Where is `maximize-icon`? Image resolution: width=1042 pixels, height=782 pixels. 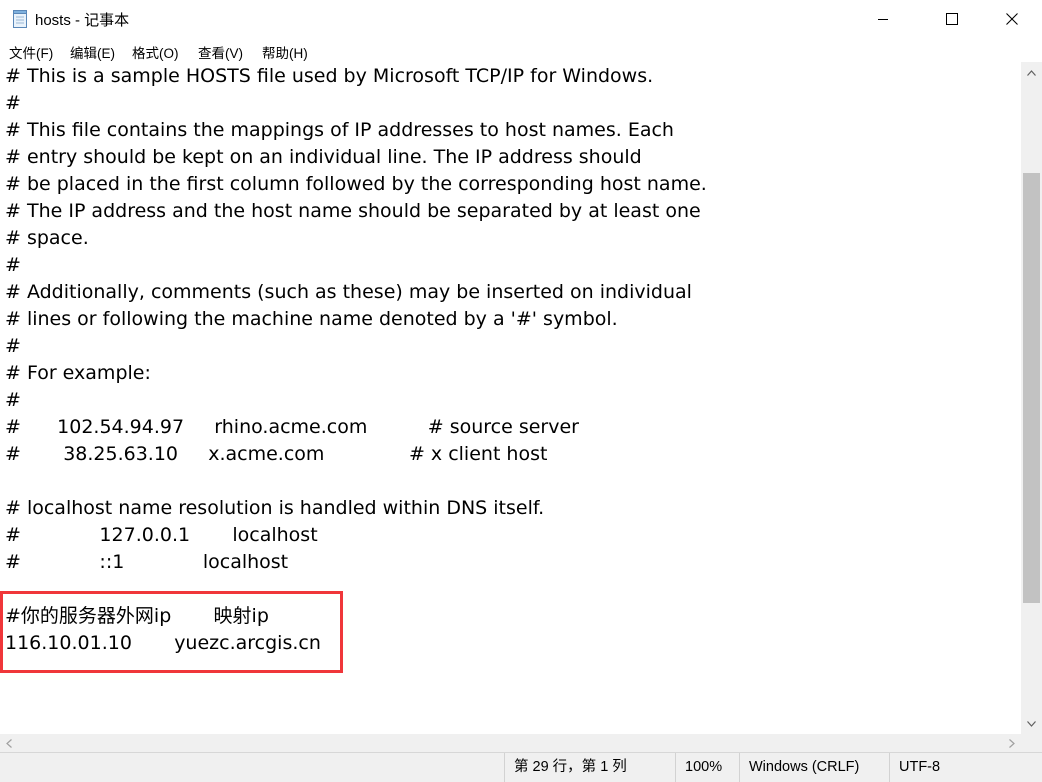 maximize-icon is located at coordinates (952, 19).